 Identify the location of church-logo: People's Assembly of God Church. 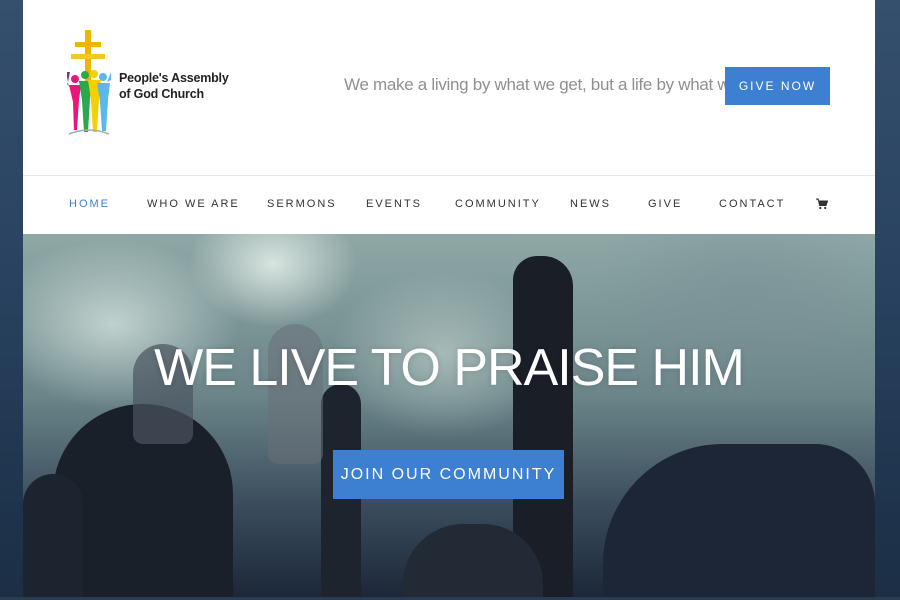
(148, 85).